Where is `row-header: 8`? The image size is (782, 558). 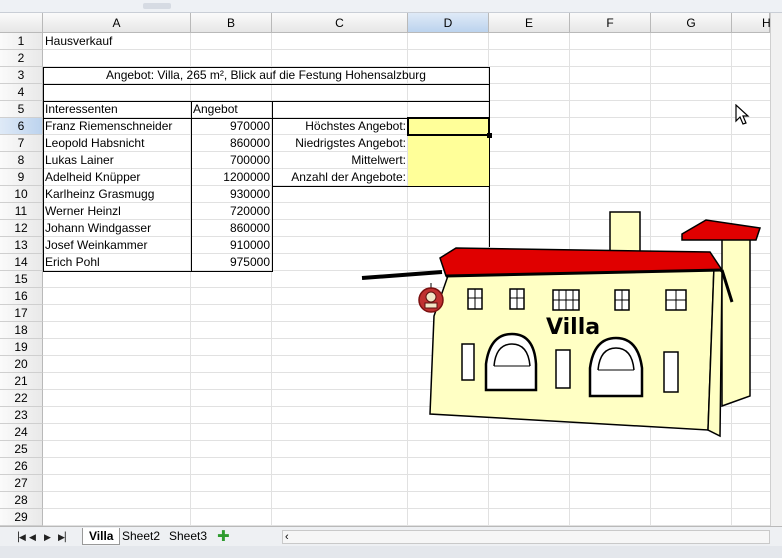 row-header: 8 is located at coordinates (21, 160).